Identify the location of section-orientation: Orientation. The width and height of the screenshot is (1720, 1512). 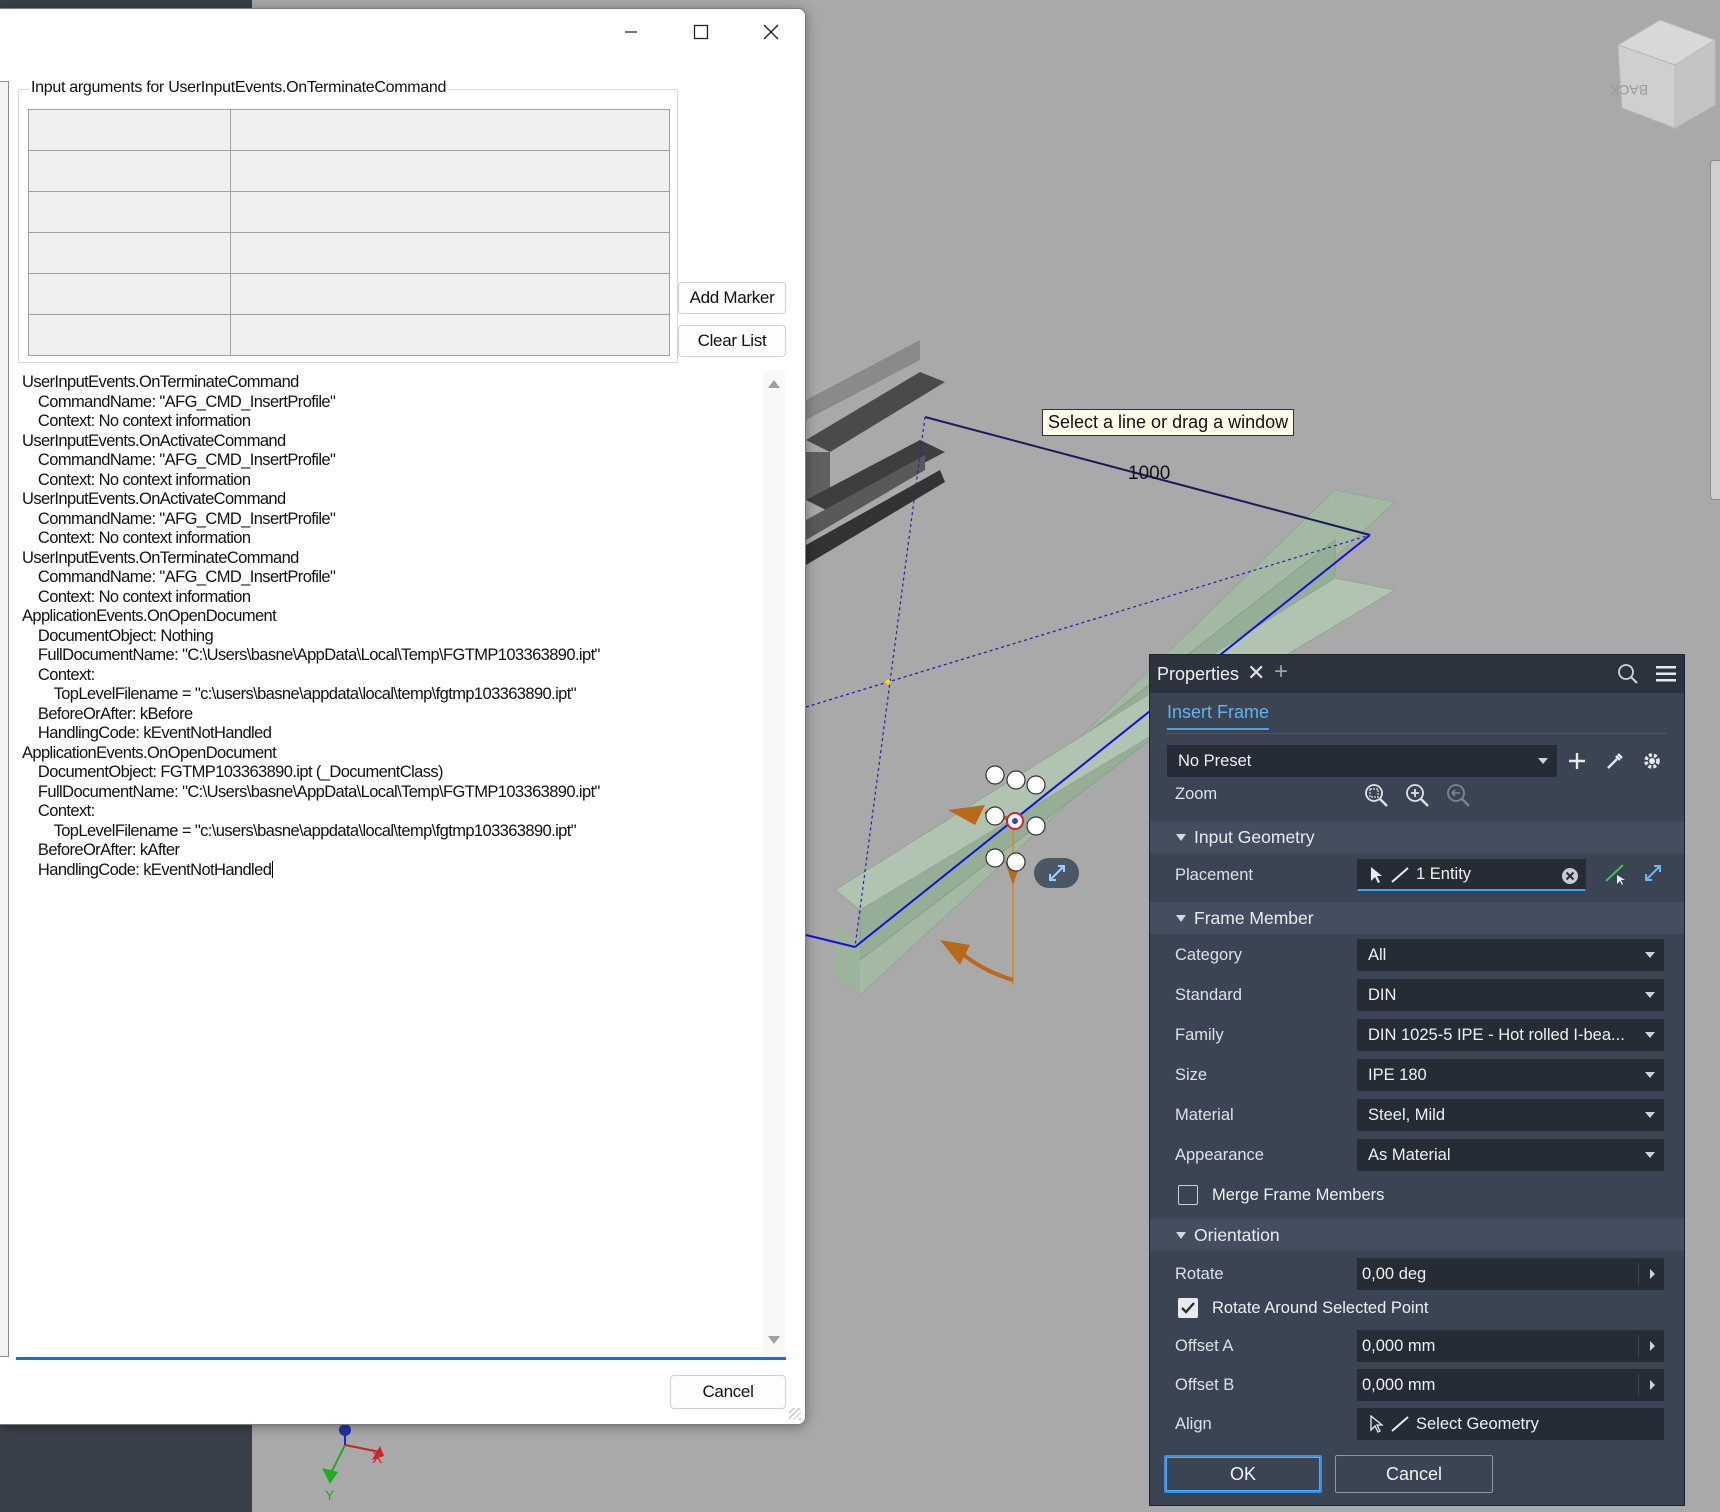
(1417, 1235).